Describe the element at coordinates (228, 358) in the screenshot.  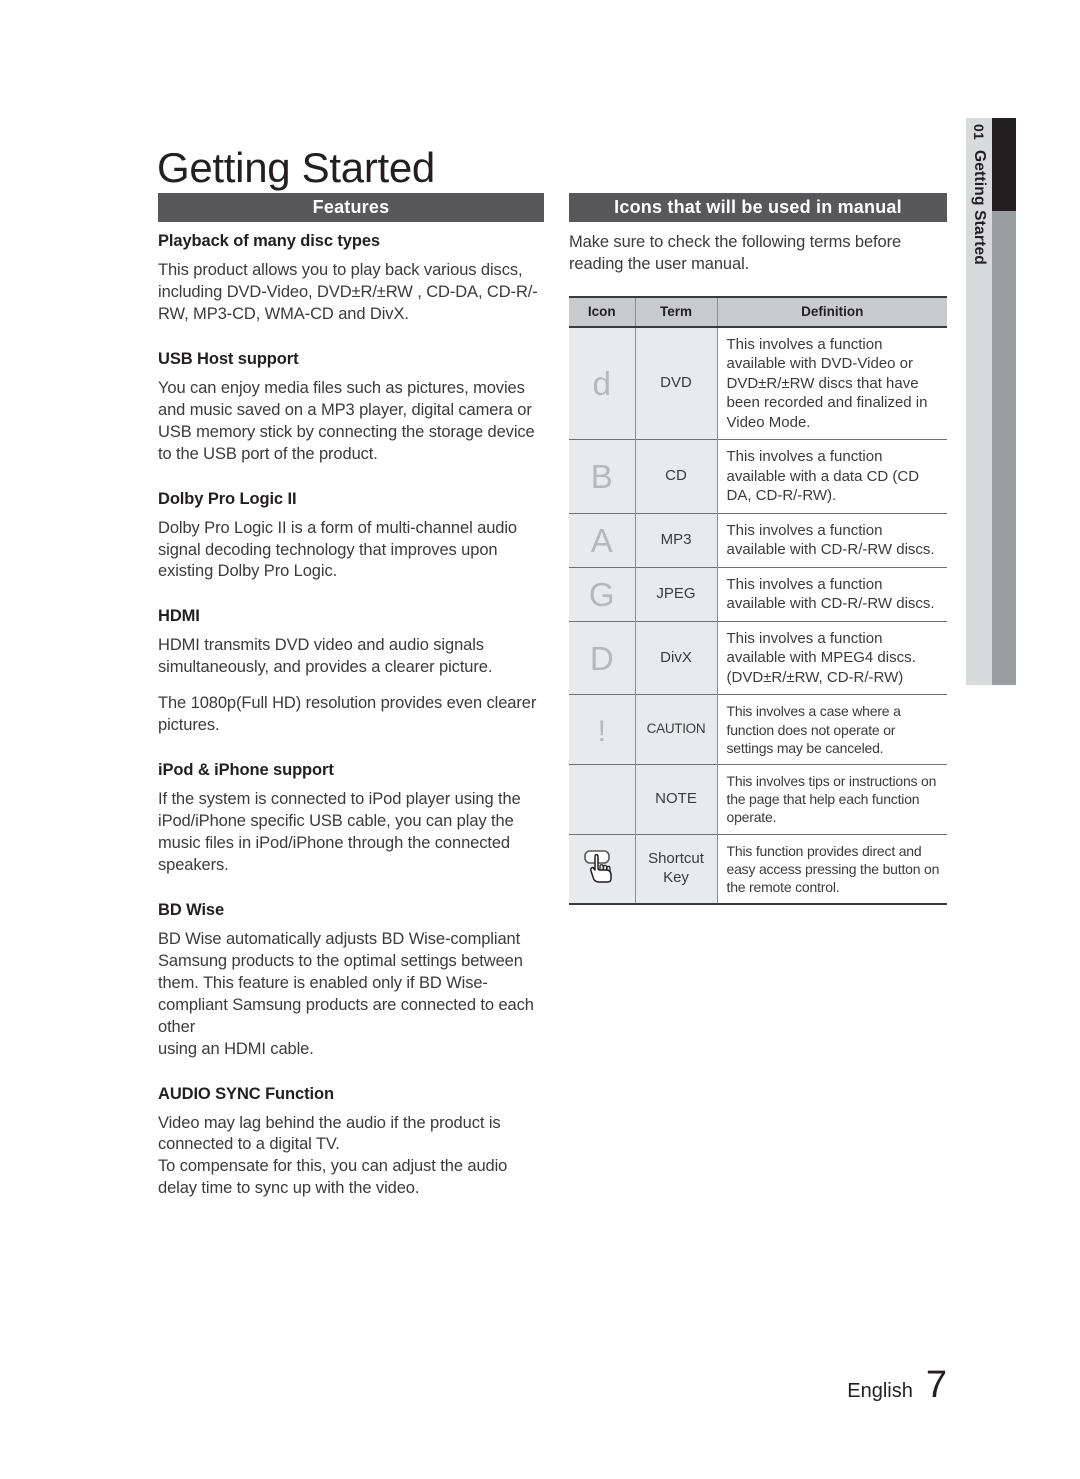
I see `feature-heading: USB Host support` at that location.